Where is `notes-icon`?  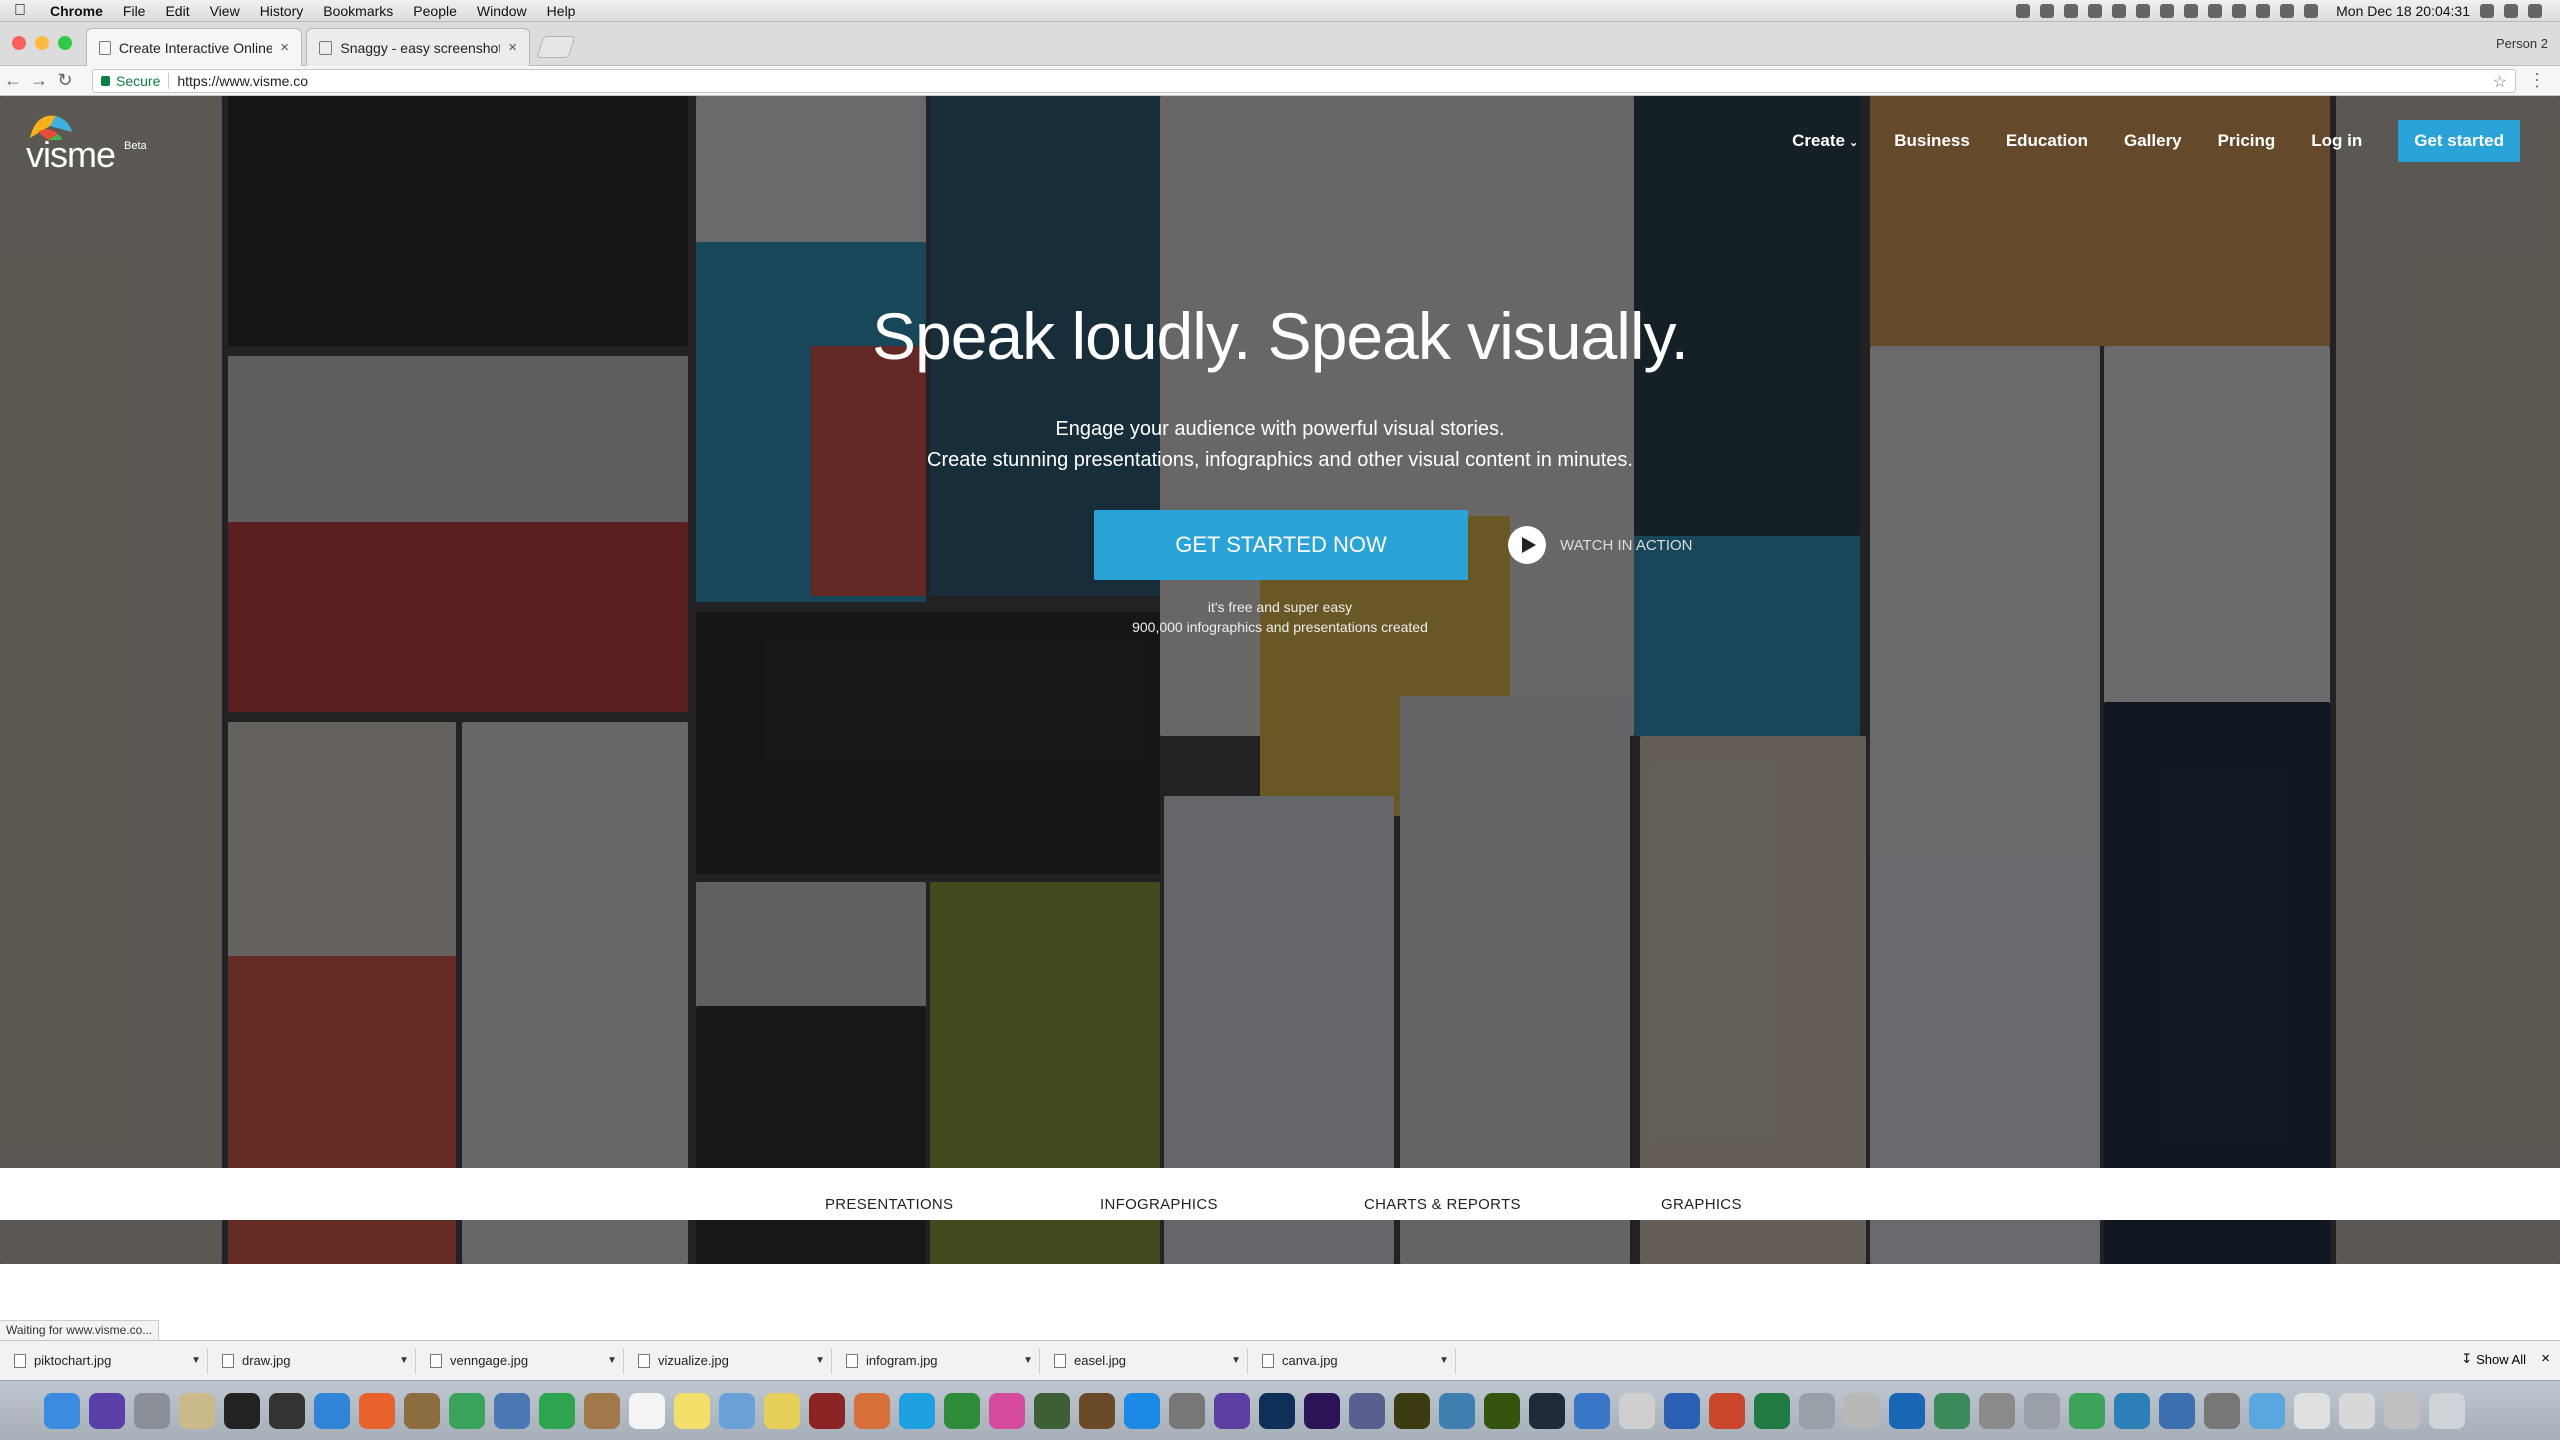 notes-icon is located at coordinates (197, 1410).